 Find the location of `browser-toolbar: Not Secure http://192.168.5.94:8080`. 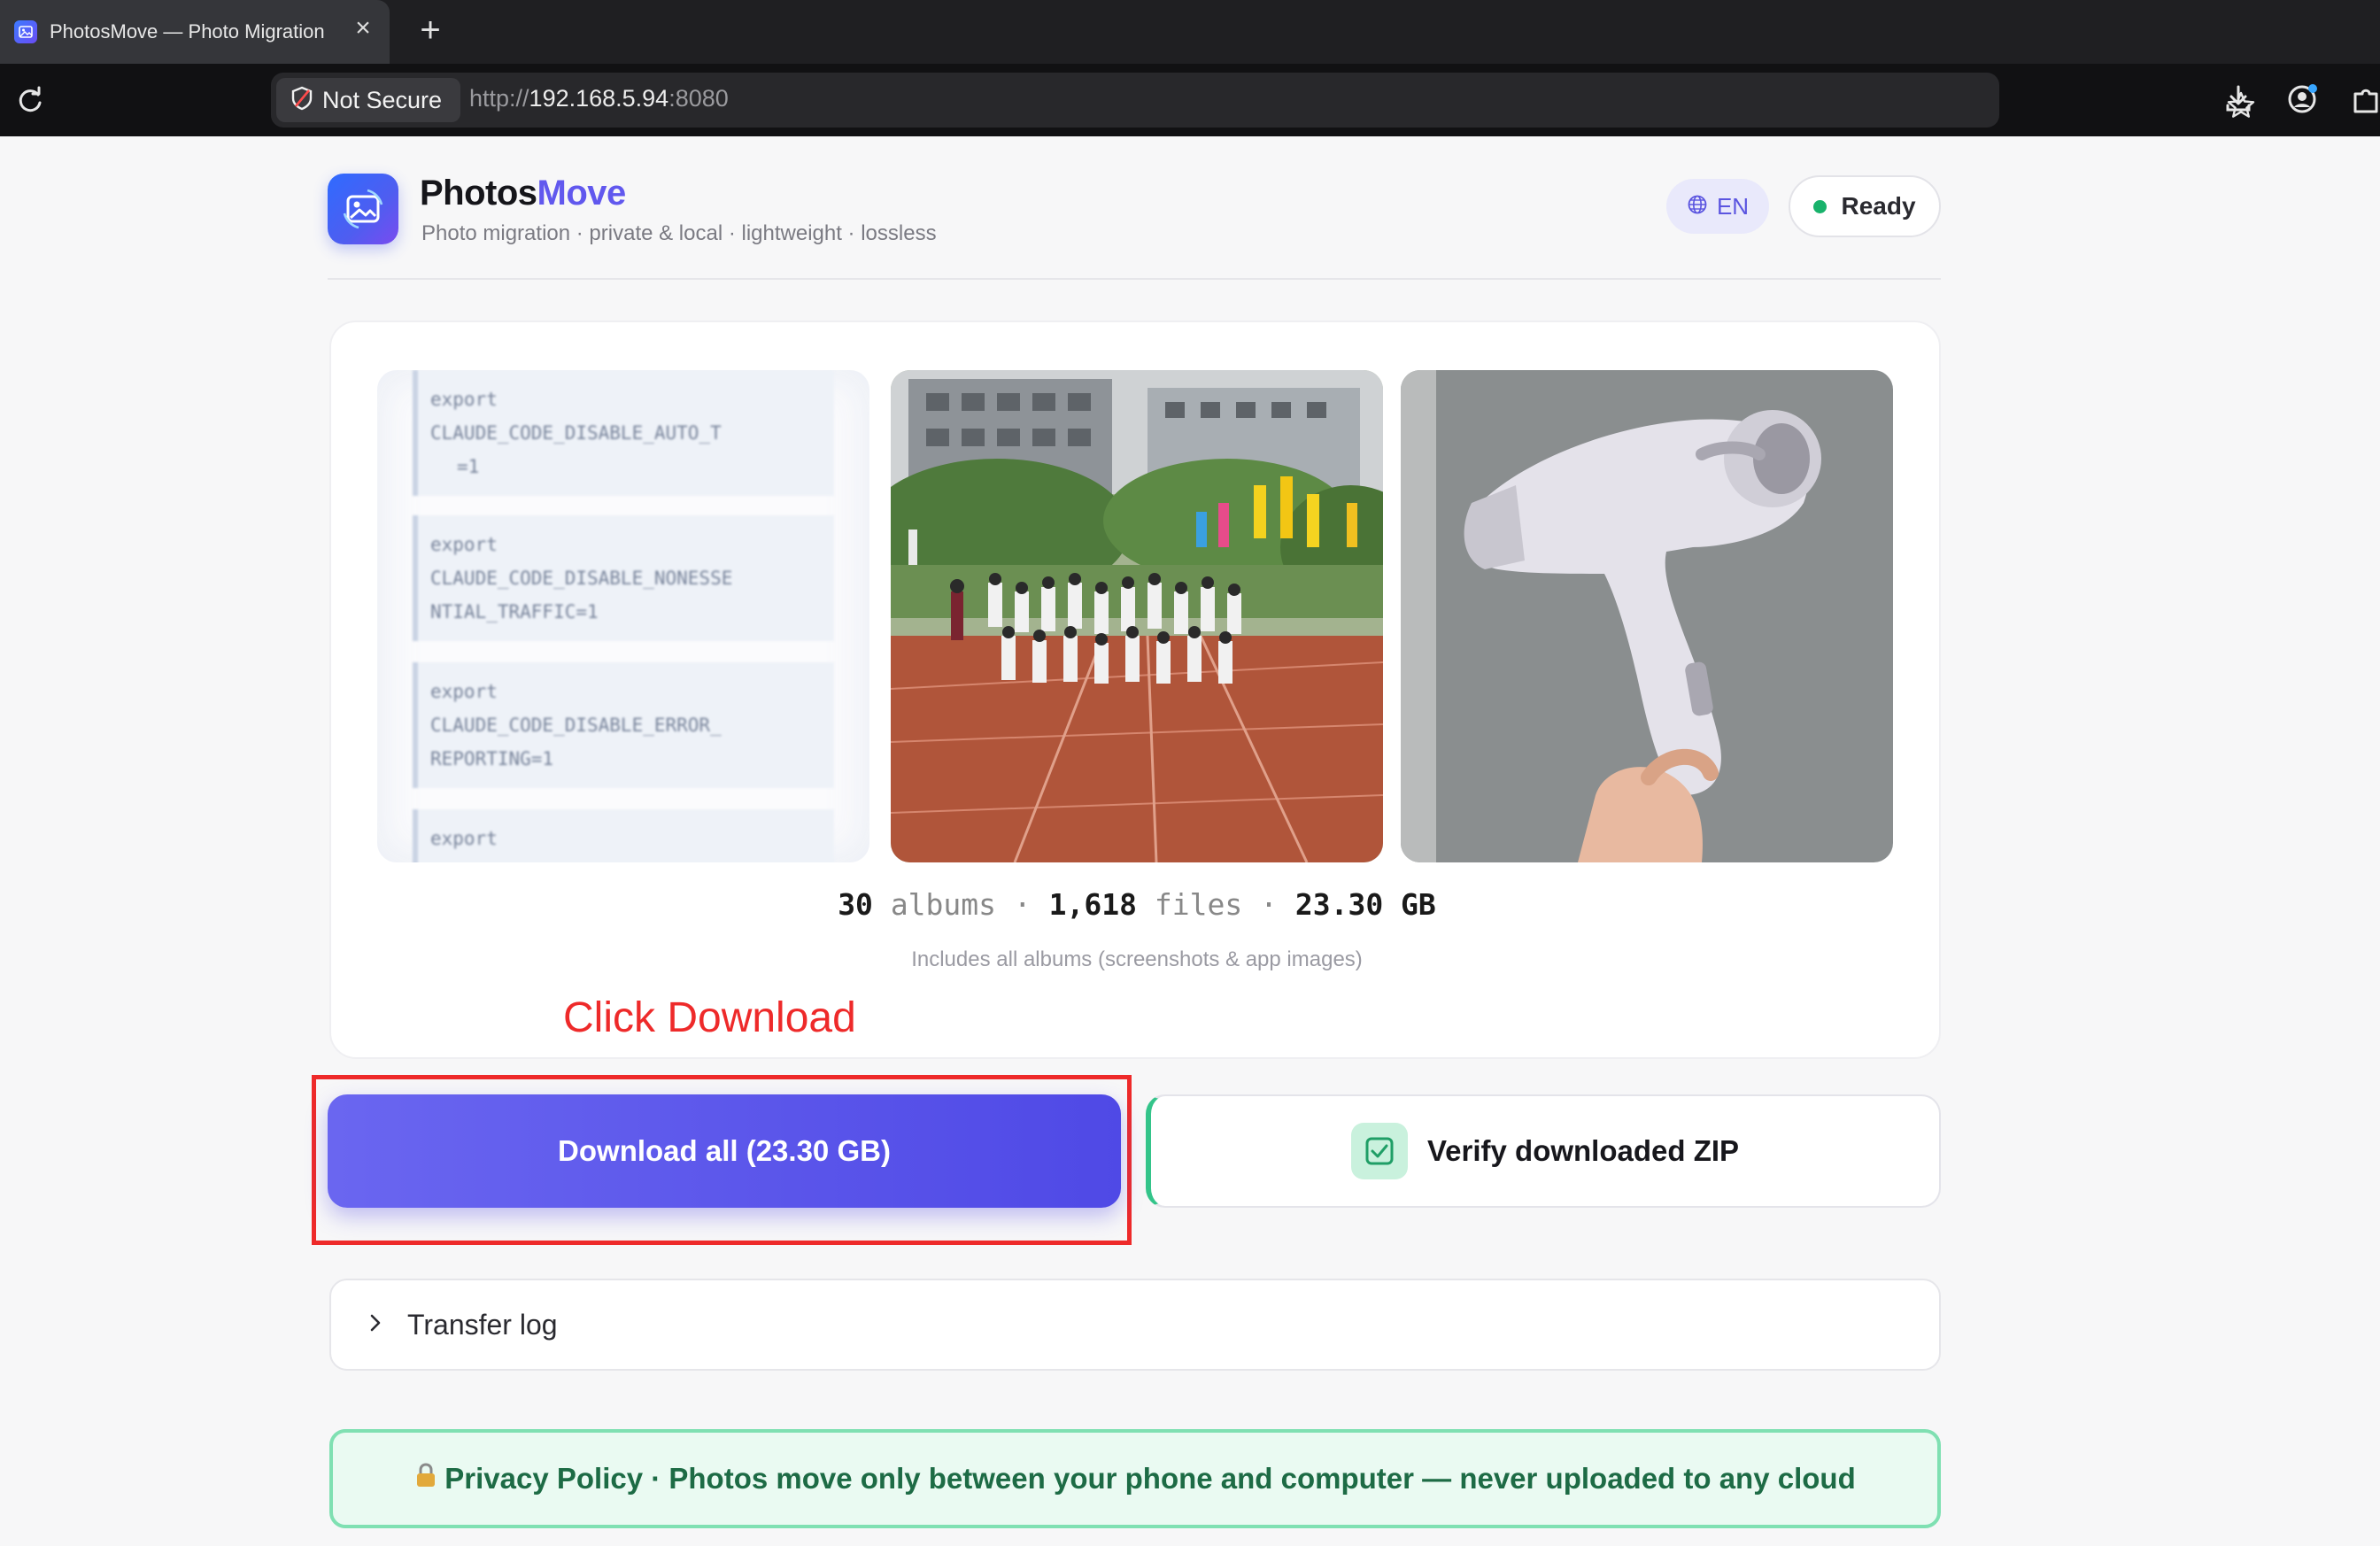

browser-toolbar: Not Secure http://192.168.5.94:8080 is located at coordinates (1190, 100).